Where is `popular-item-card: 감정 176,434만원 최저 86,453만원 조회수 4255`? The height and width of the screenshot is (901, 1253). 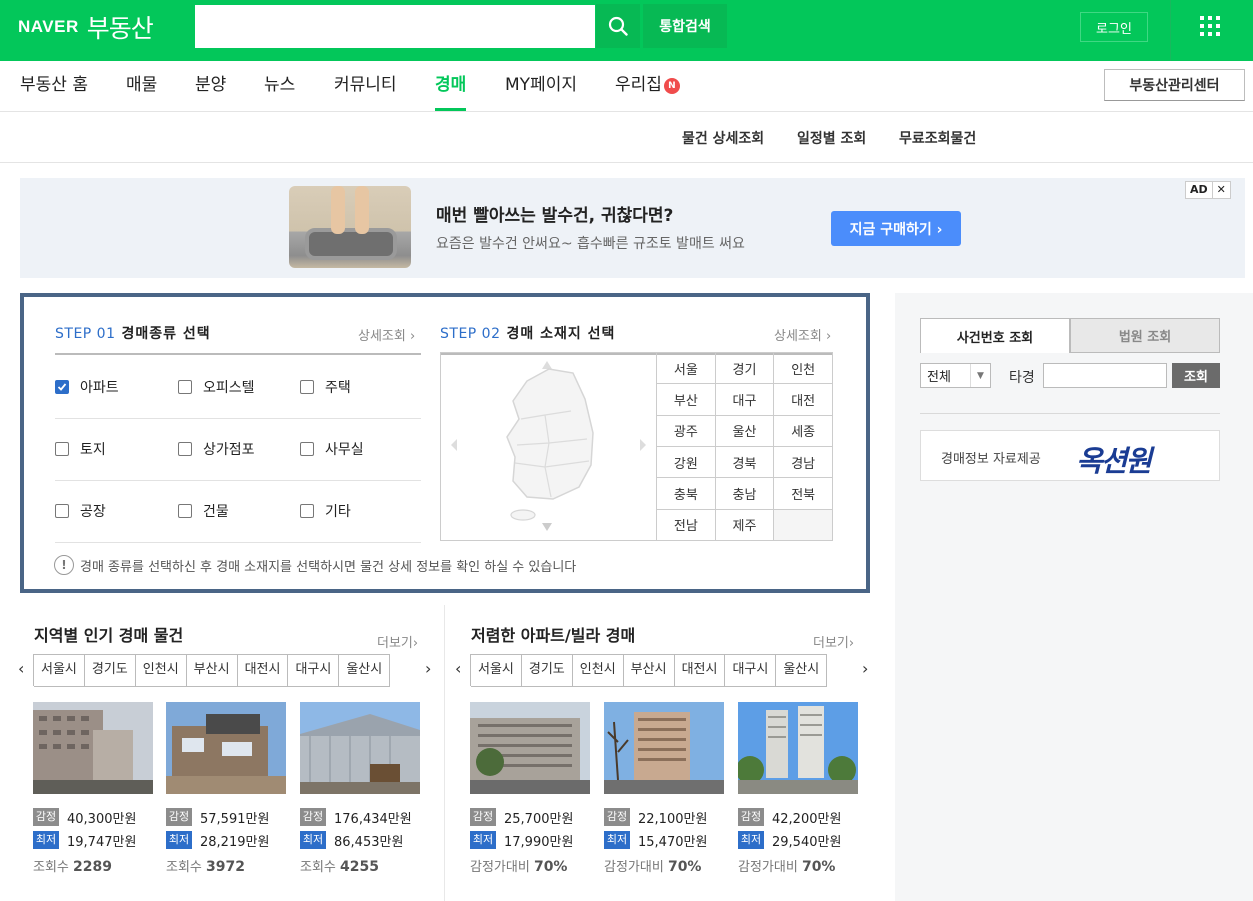 popular-item-card: 감정 176,434만원 최저 86,453만원 조회수 4255 is located at coordinates (360, 788).